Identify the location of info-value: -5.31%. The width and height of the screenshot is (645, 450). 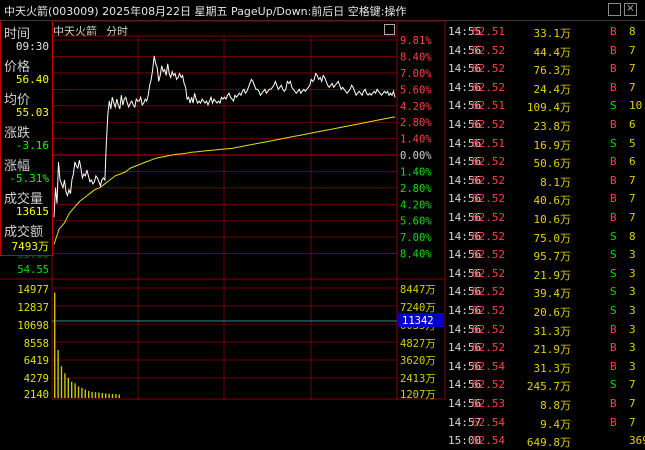
(29, 178).